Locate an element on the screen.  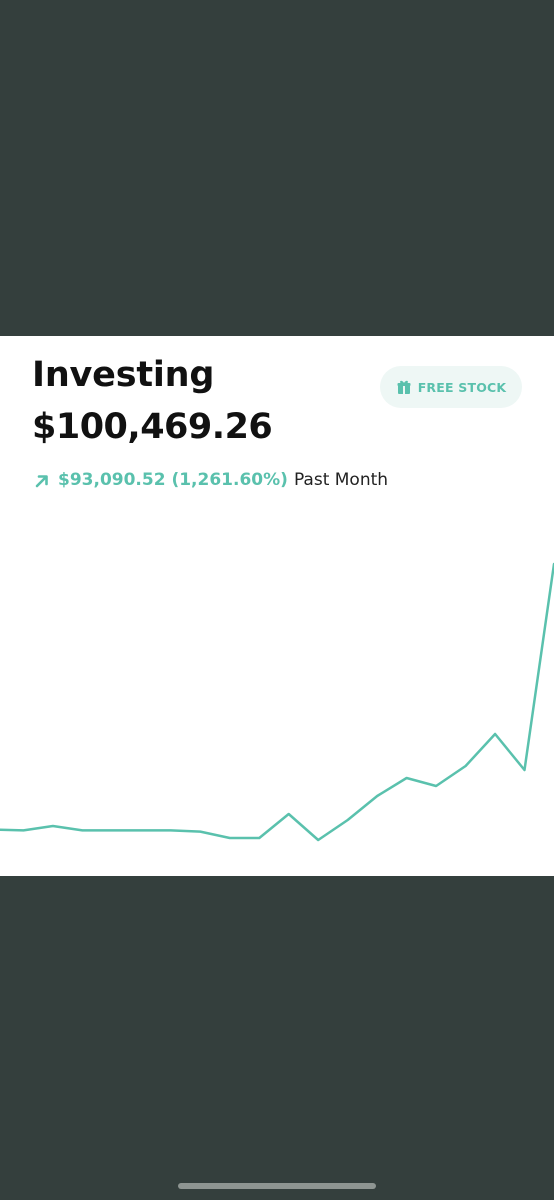
home-indicator is located at coordinates (277, 1186).